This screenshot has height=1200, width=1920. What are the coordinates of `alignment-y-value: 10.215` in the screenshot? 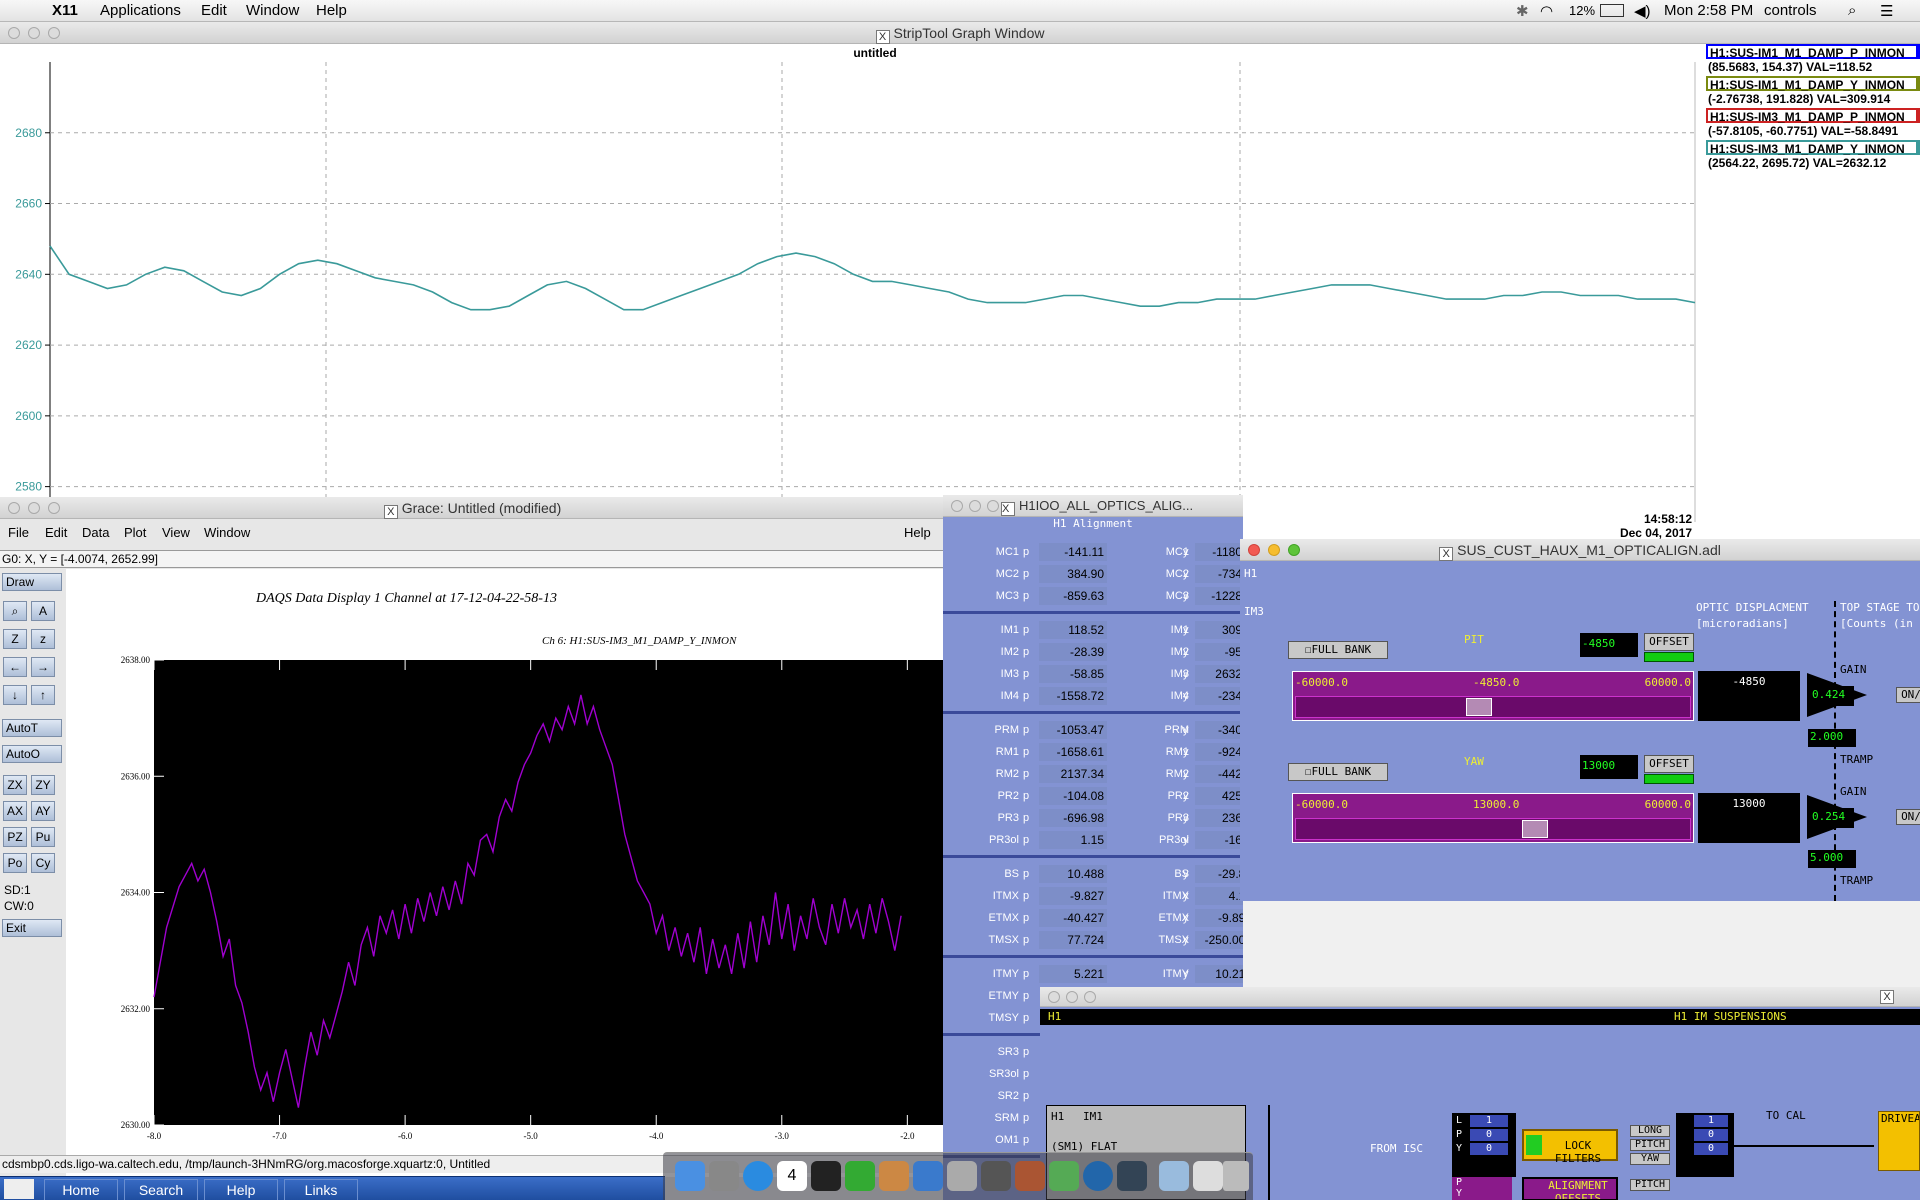 It's located at (1219, 974).